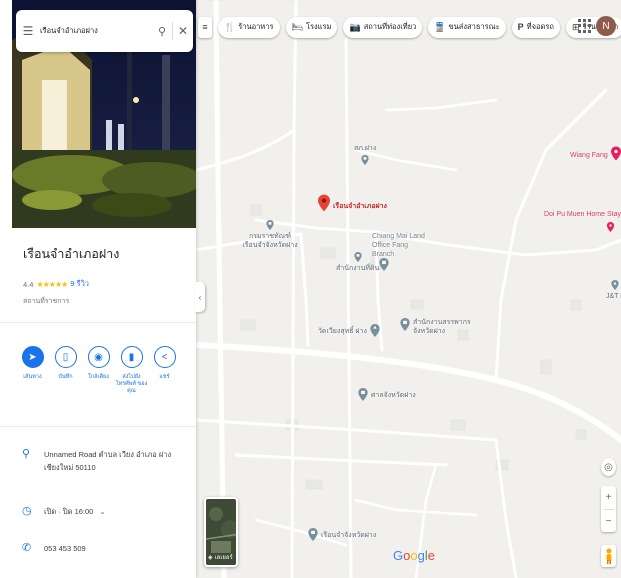 This screenshot has width=621, height=578. What do you see at coordinates (270, 235) in the screenshot?
I see `poi-corrections-dept: กรมราชทัณฑ์ เรือนจำจังหวัดฝาง` at bounding box center [270, 235].